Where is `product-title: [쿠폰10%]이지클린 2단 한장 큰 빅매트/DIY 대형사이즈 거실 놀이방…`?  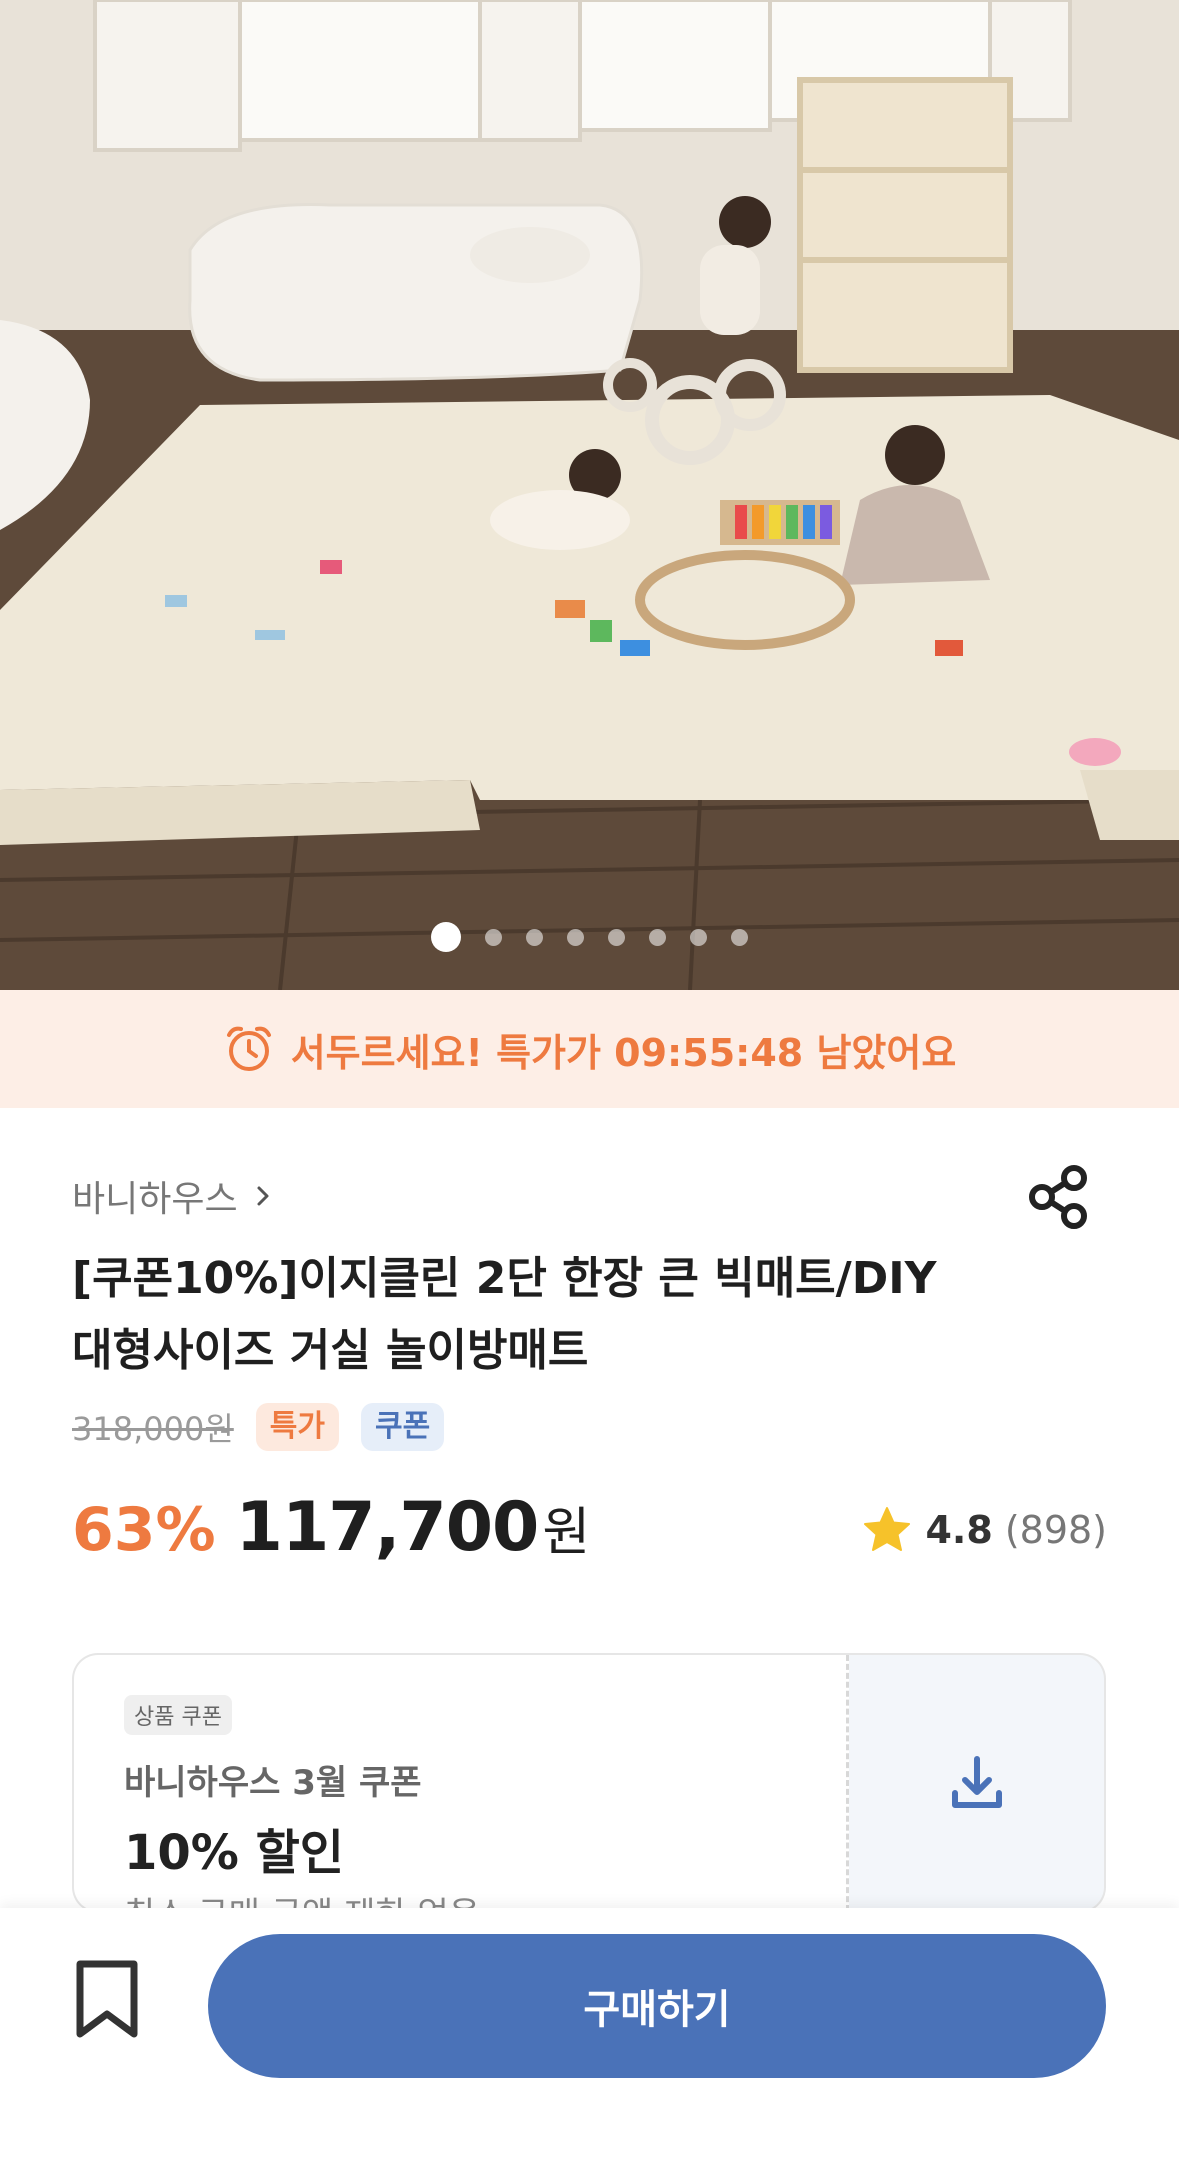 product-title: [쿠폰10%]이지클린 2단 한장 큰 빅매트/DIY 대형사이즈 거실 놀이방… is located at coordinates (562, 1315).